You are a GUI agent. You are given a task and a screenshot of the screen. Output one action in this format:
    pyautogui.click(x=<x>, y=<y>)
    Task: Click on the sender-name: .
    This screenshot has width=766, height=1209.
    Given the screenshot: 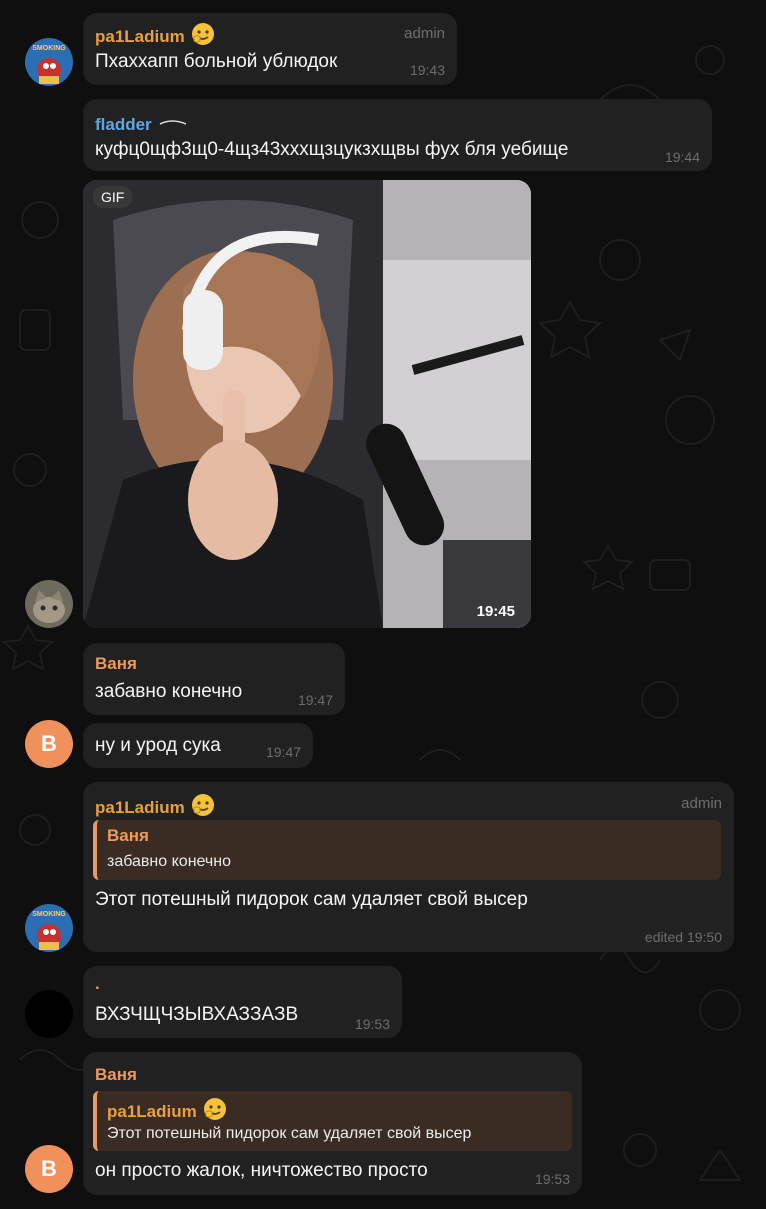 What is the action you would take?
    pyautogui.click(x=97, y=984)
    